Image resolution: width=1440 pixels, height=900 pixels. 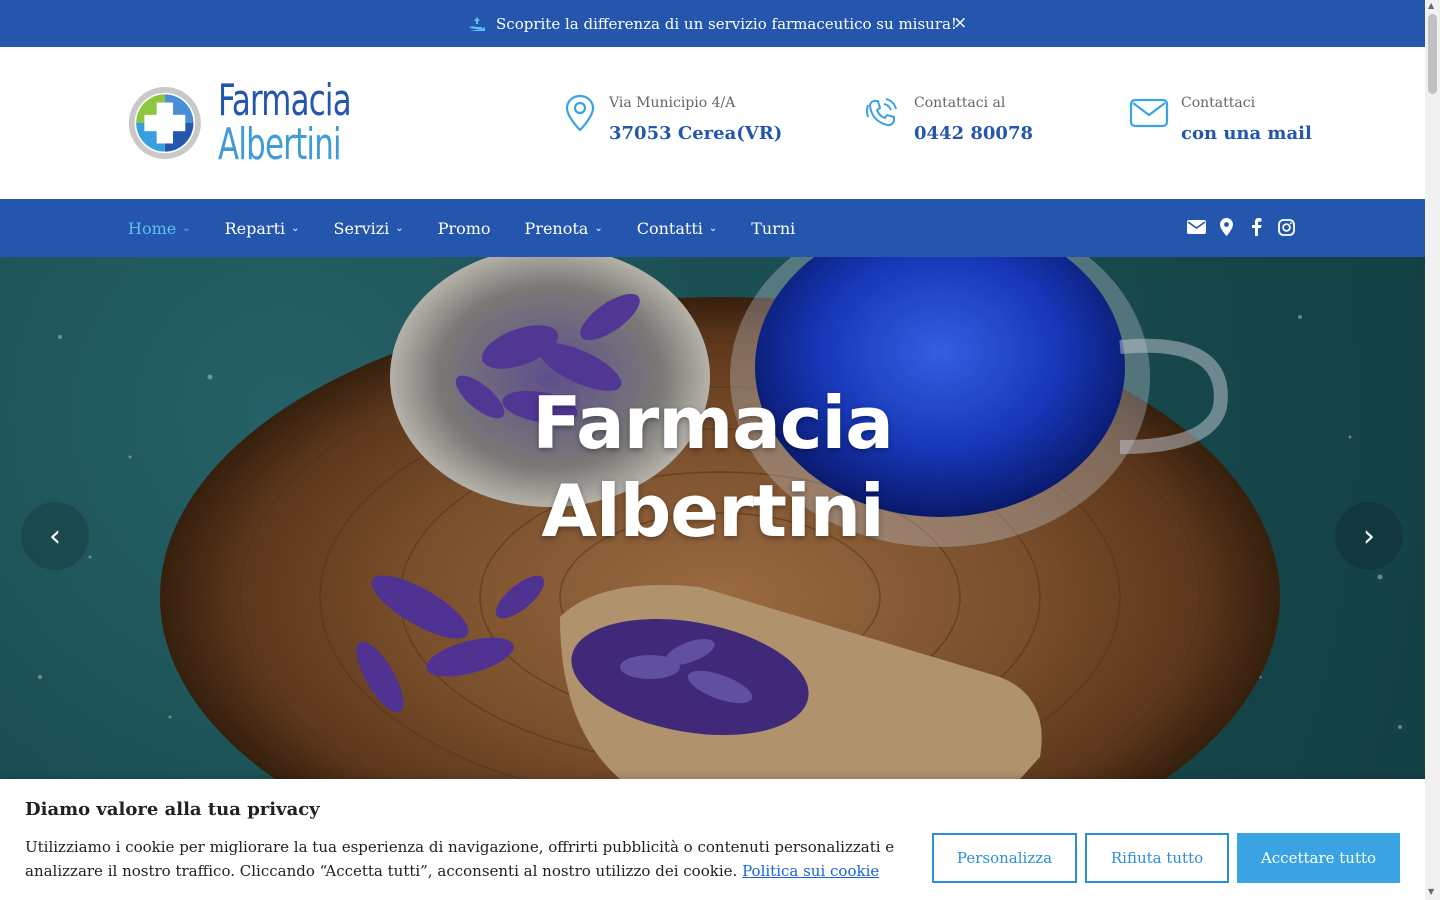 I want to click on pharmacy-cross-logo-icon, so click(x=164, y=123).